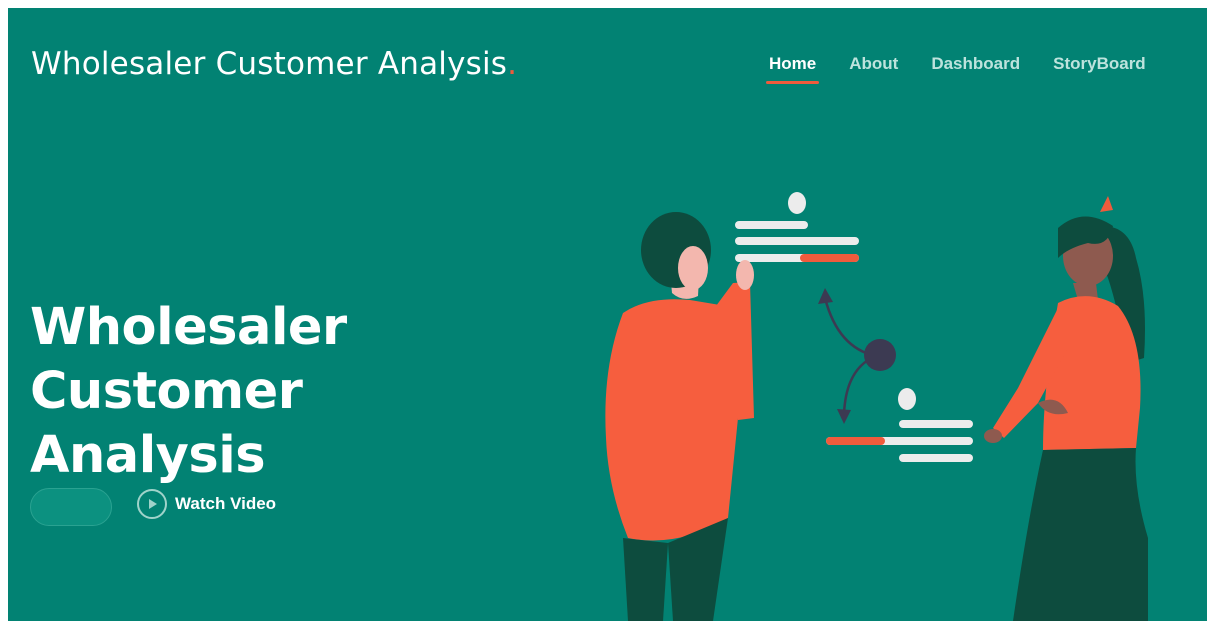 Image resolution: width=1209 pixels, height=621 pixels. What do you see at coordinates (1066, 408) in the screenshot?
I see `woman-figure` at bounding box center [1066, 408].